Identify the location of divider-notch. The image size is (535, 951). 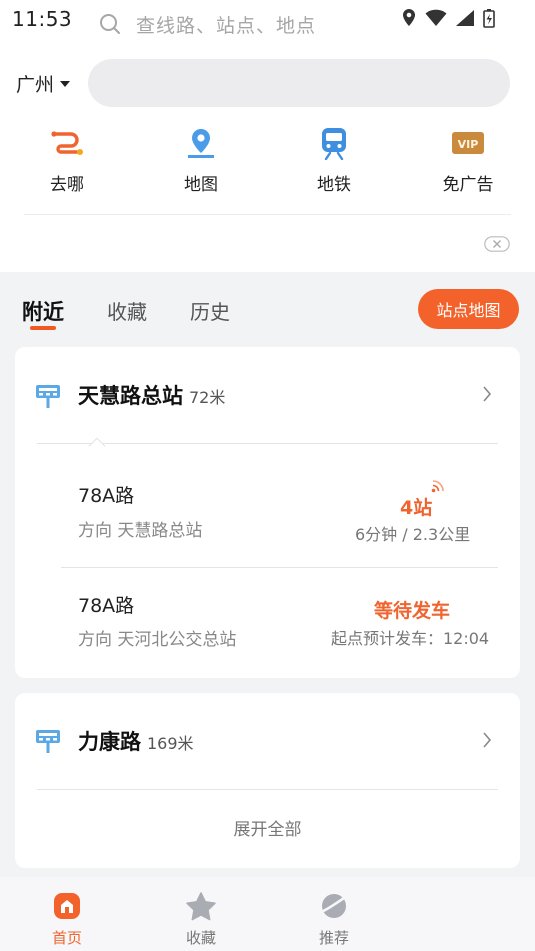
(97, 446).